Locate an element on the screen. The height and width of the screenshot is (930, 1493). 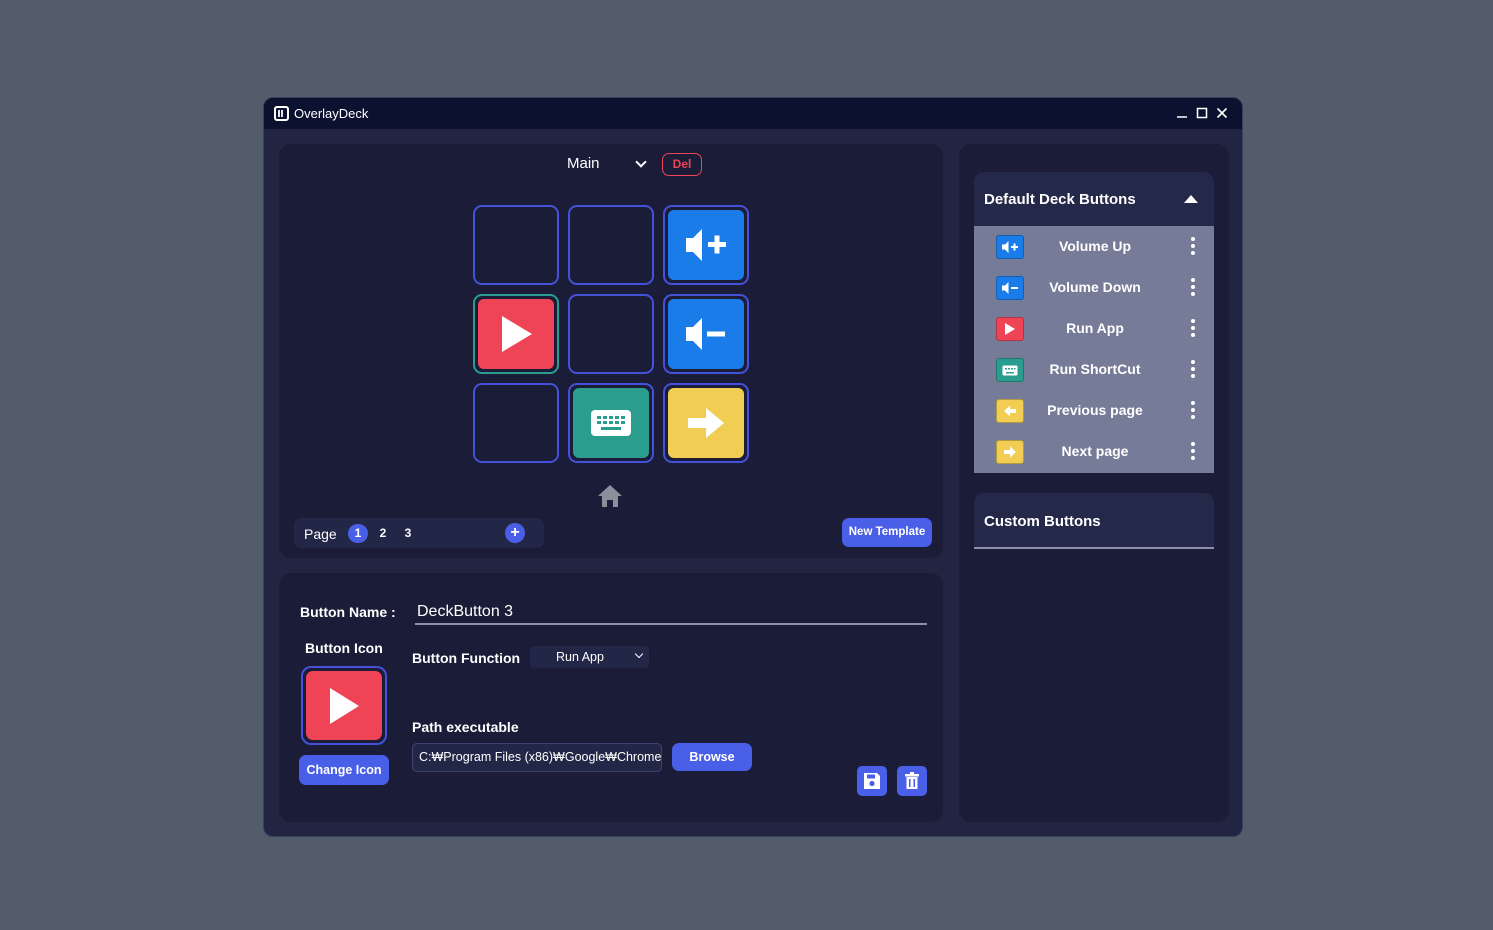
app-logo-icon is located at coordinates (281, 113).